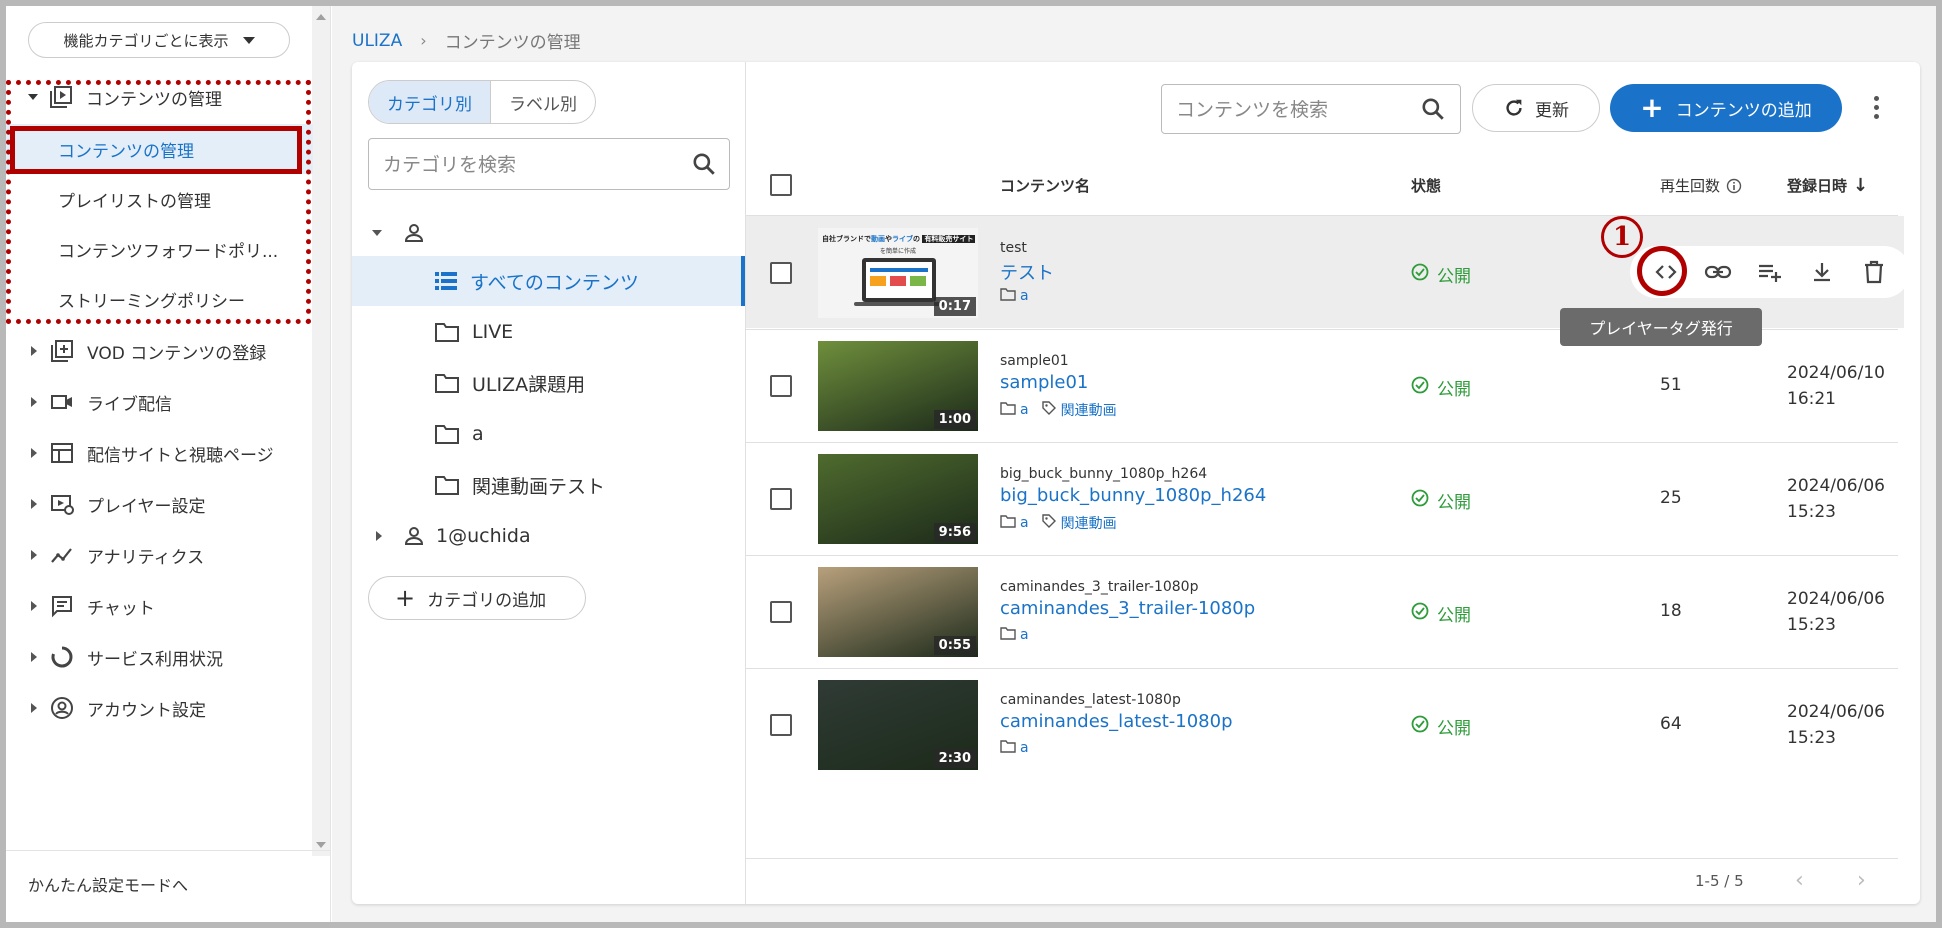  Describe the element at coordinates (528, 165) in the screenshot. I see `category-search-input` at that location.